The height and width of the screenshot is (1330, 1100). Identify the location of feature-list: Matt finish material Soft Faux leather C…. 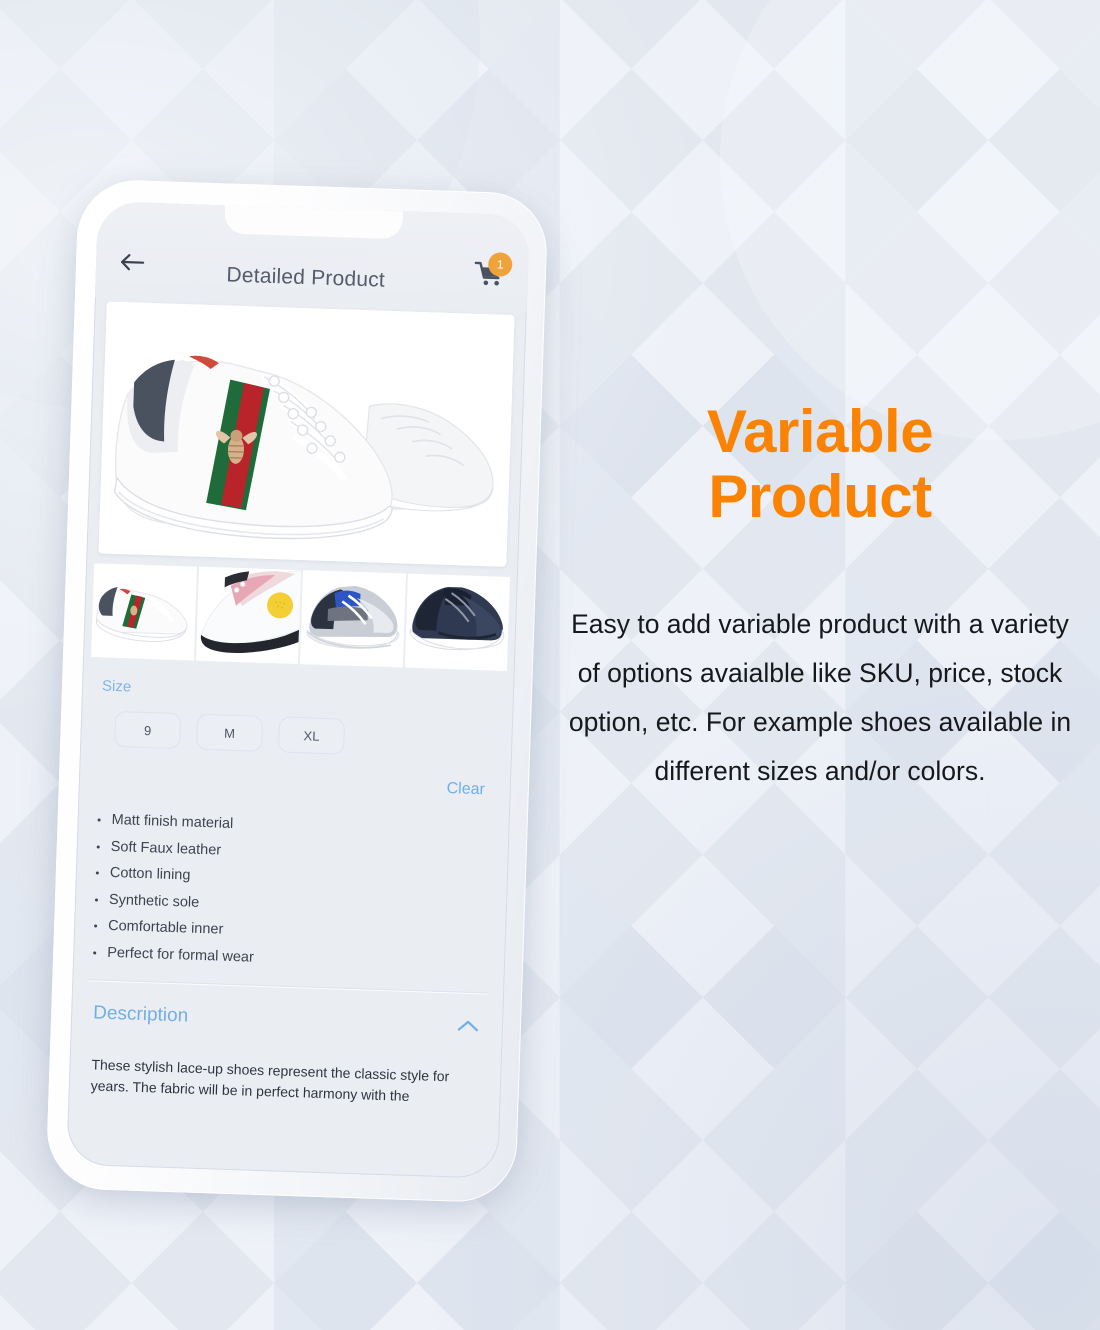
(291, 898).